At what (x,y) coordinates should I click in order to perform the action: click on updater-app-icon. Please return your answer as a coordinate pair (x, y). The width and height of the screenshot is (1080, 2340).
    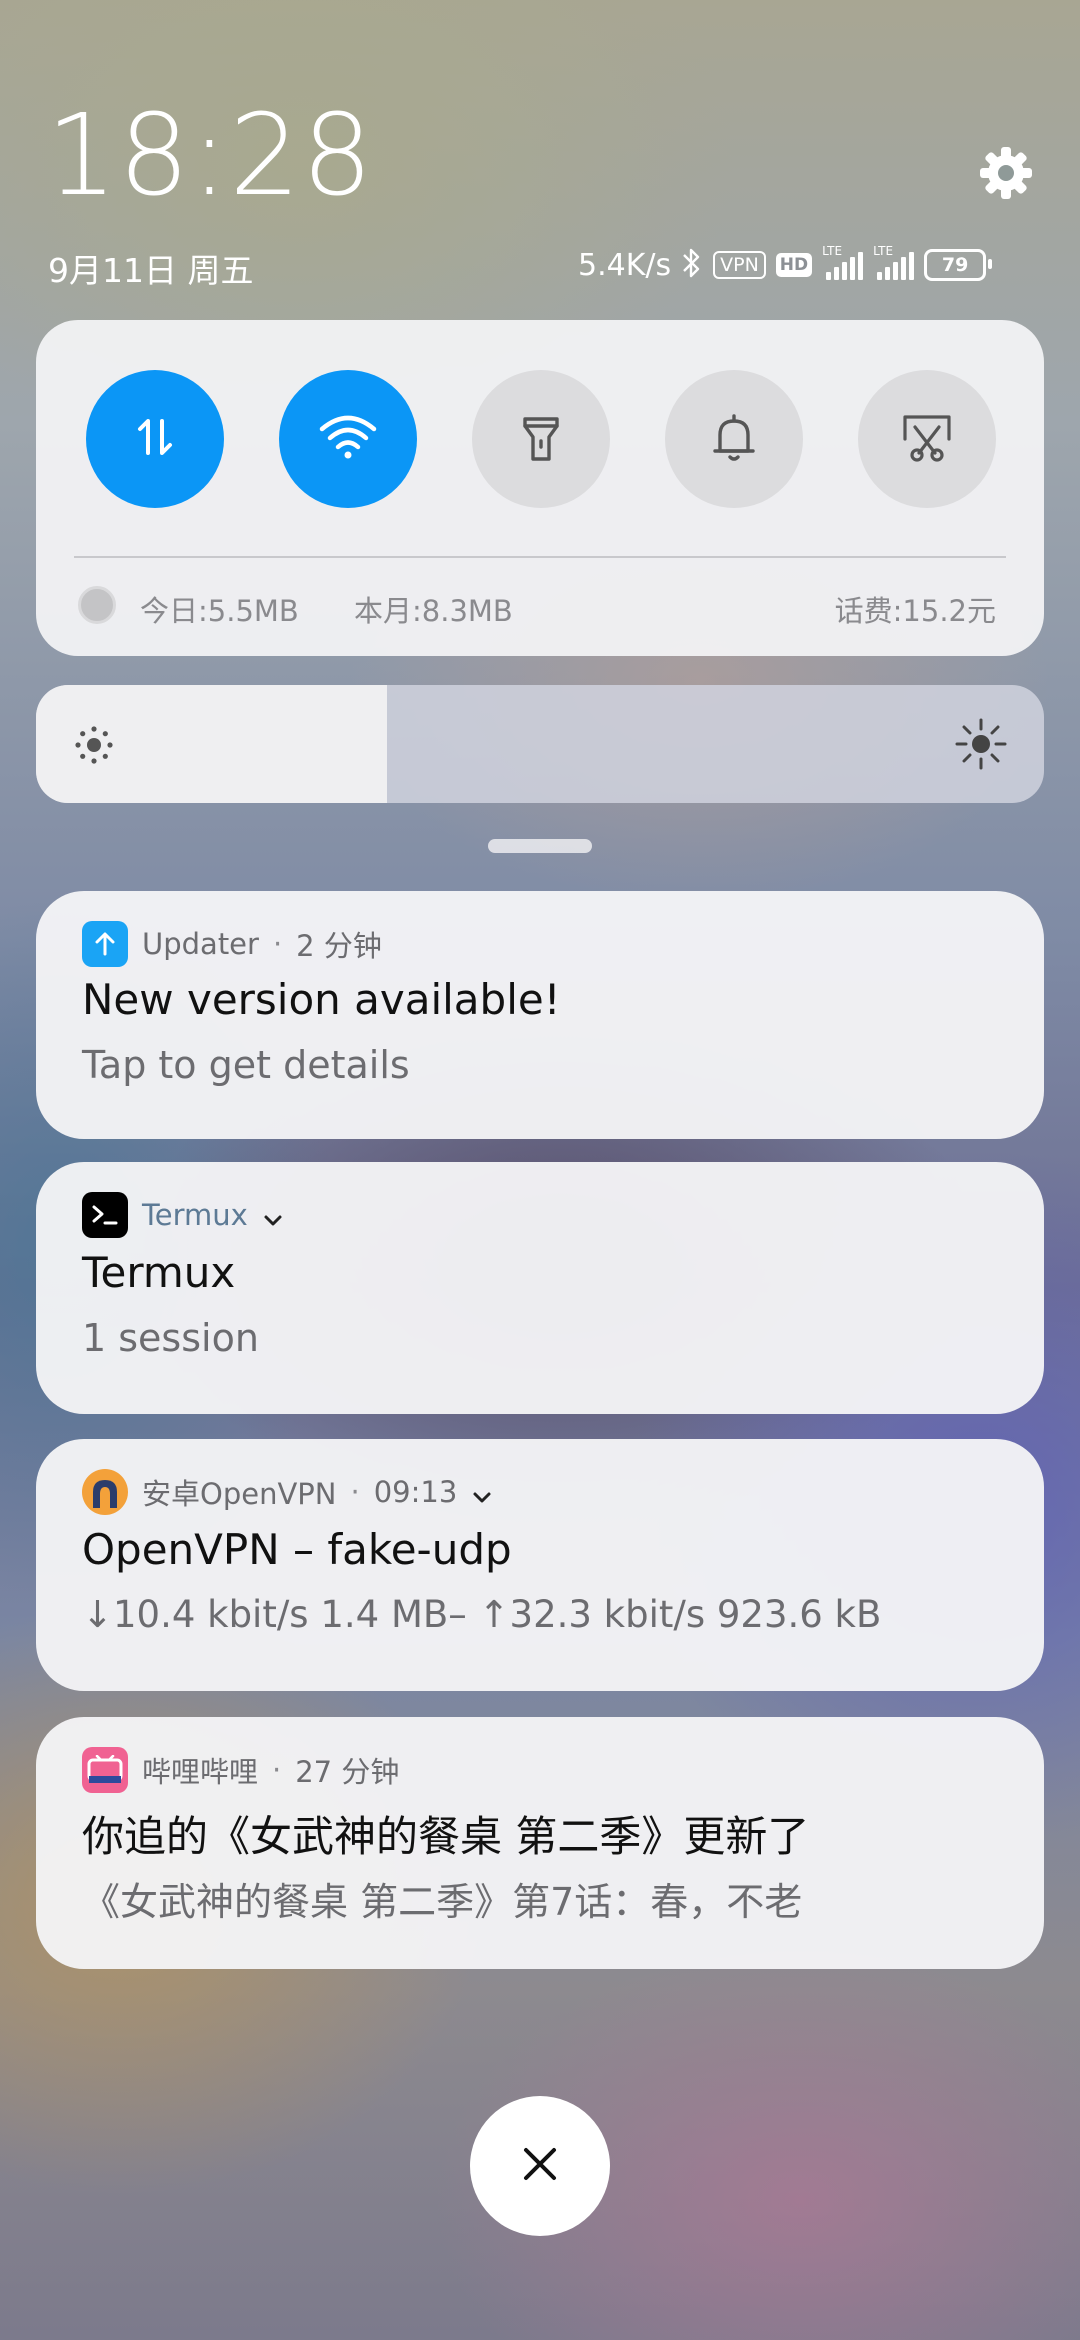
    Looking at the image, I should click on (105, 944).